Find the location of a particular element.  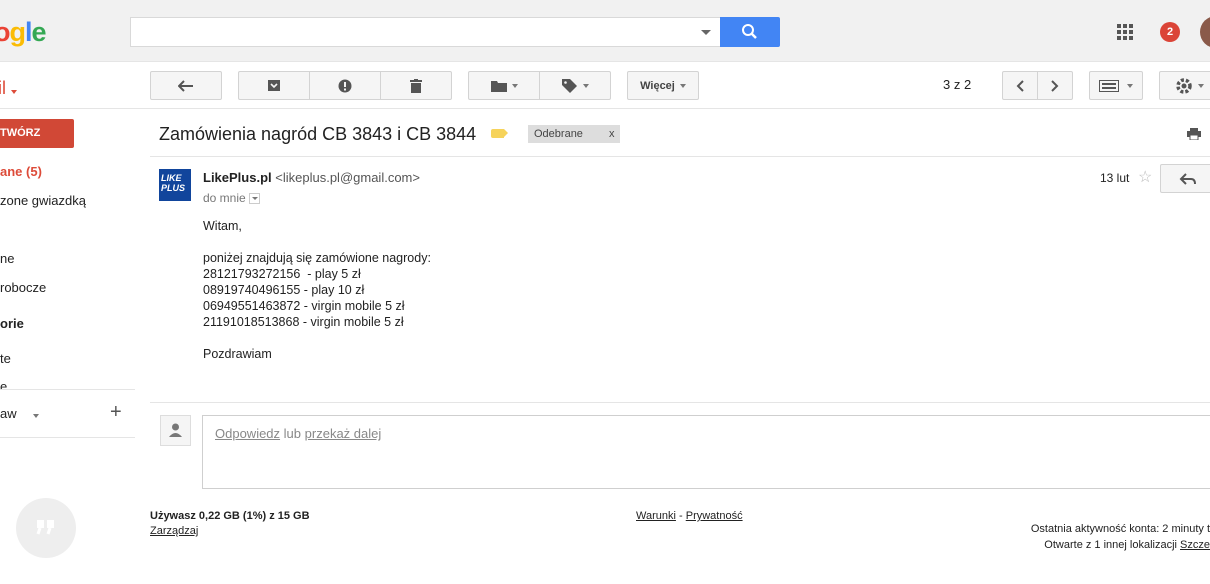

archive-button is located at coordinates (274, 85).